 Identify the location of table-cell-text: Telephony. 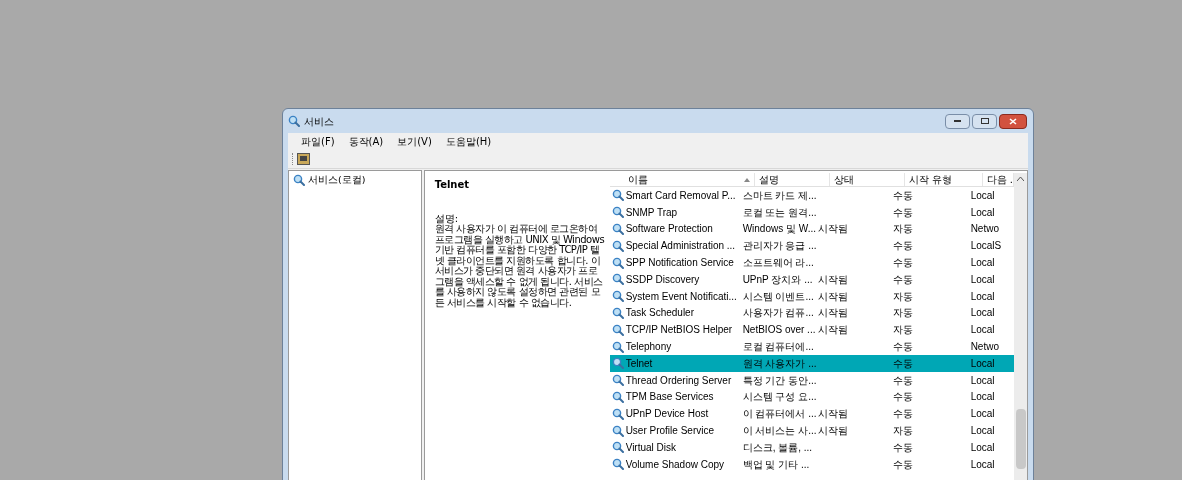
(649, 347).